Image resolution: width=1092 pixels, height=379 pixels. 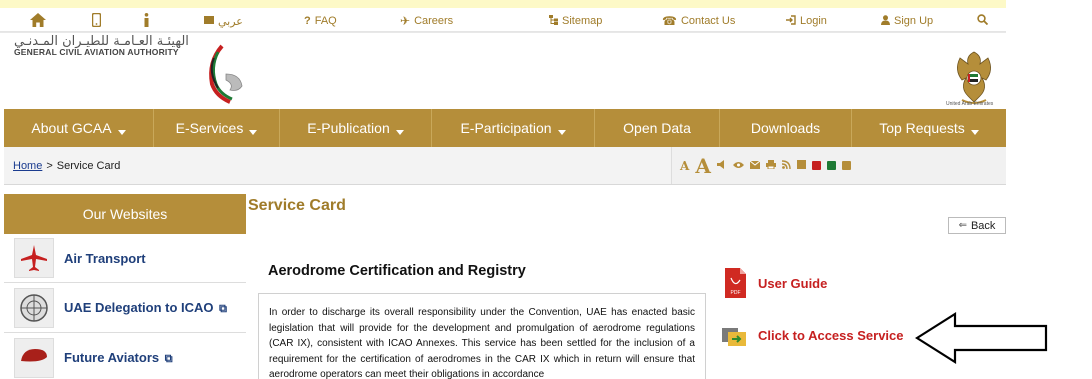 I want to click on breadcrumb-current: Service Card, so click(x=88, y=165).